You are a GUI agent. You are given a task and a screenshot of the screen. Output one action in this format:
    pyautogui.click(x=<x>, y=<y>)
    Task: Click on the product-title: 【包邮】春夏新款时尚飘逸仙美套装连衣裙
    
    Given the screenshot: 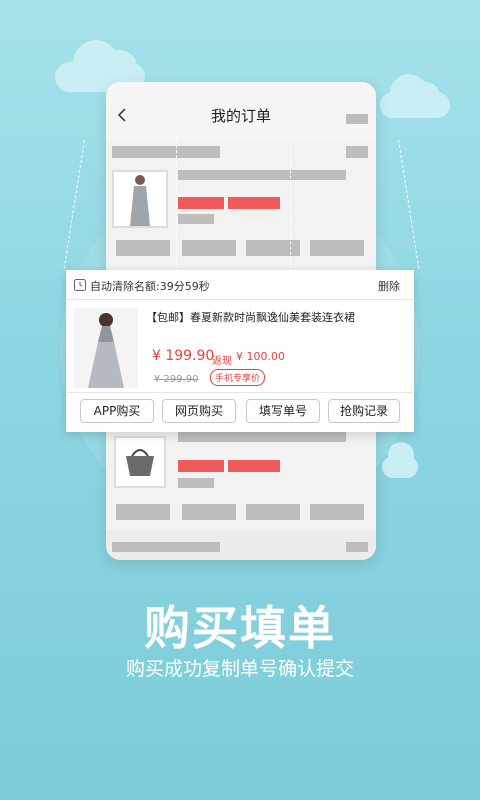 What is the action you would take?
    pyautogui.click(x=250, y=317)
    